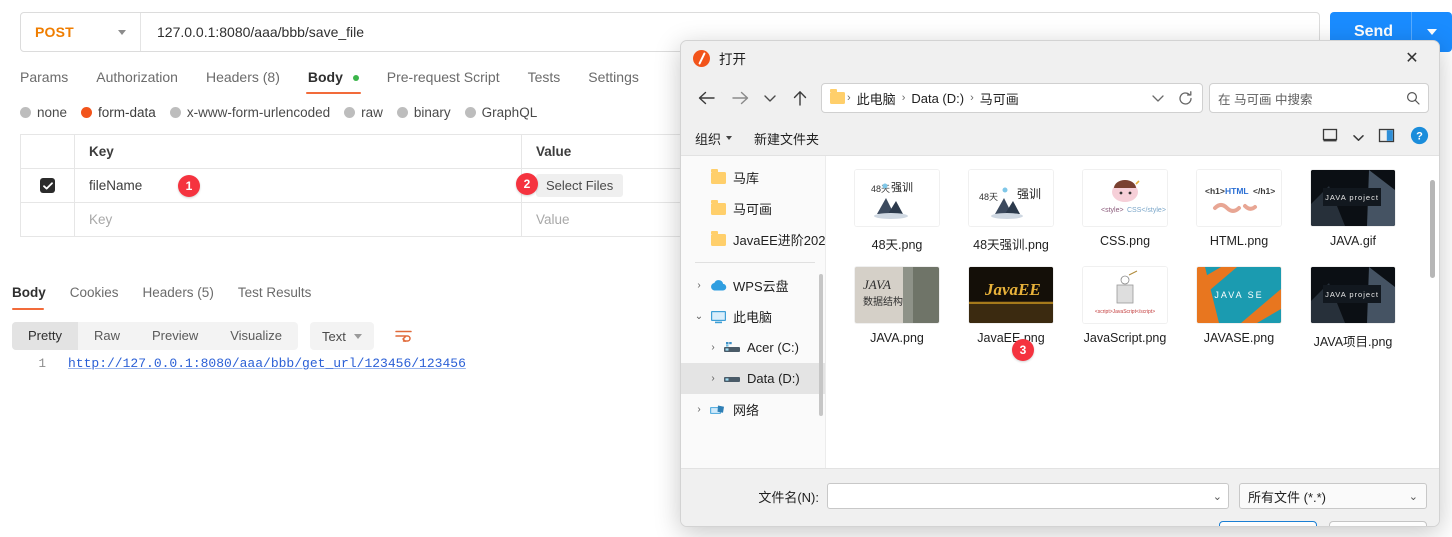 This screenshot has height=537, width=1452. Describe the element at coordinates (372, 112) in the screenshot. I see `radio-label: raw` at that location.